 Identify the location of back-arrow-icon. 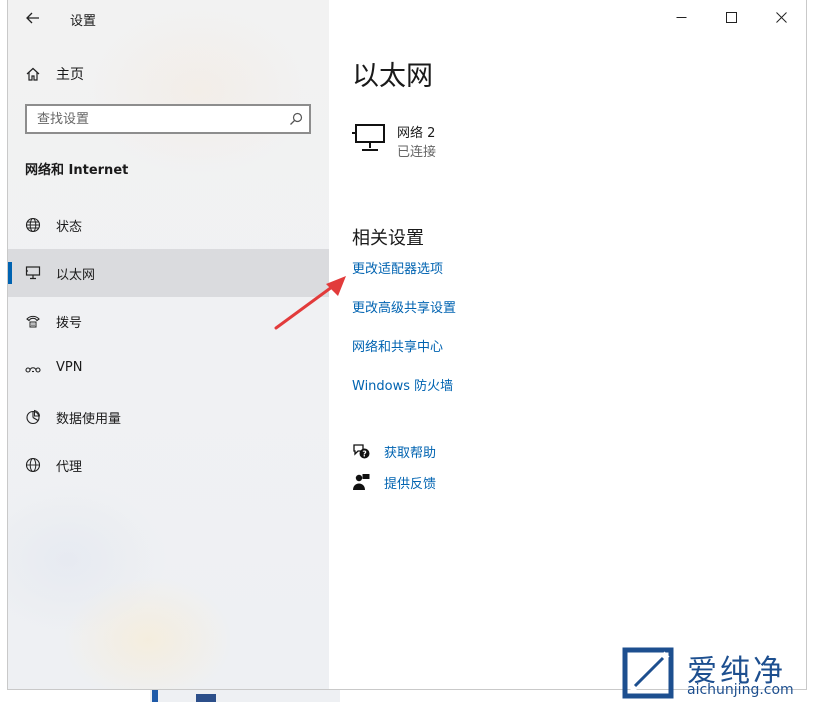
(33, 18).